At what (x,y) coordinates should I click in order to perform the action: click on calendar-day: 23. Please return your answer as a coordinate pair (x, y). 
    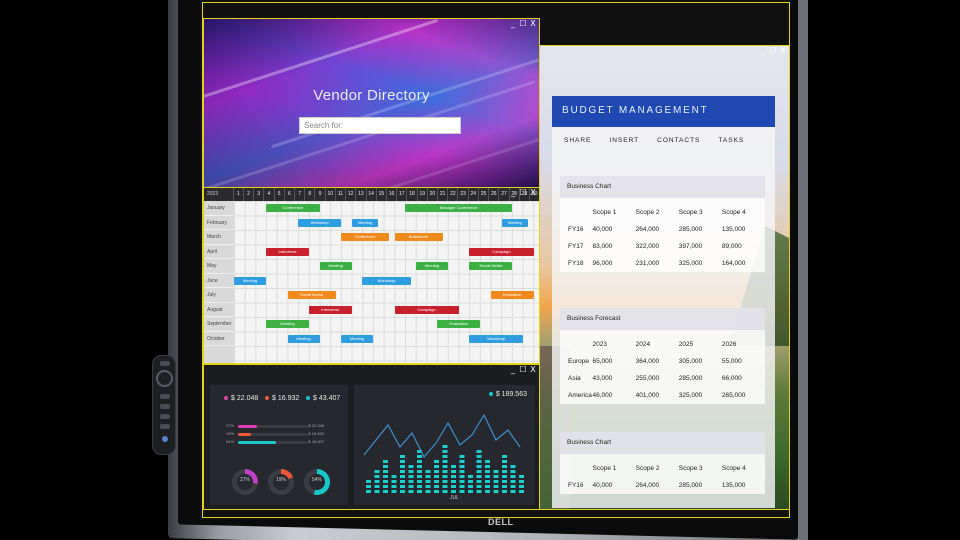
    Looking at the image, I should click on (462, 194).